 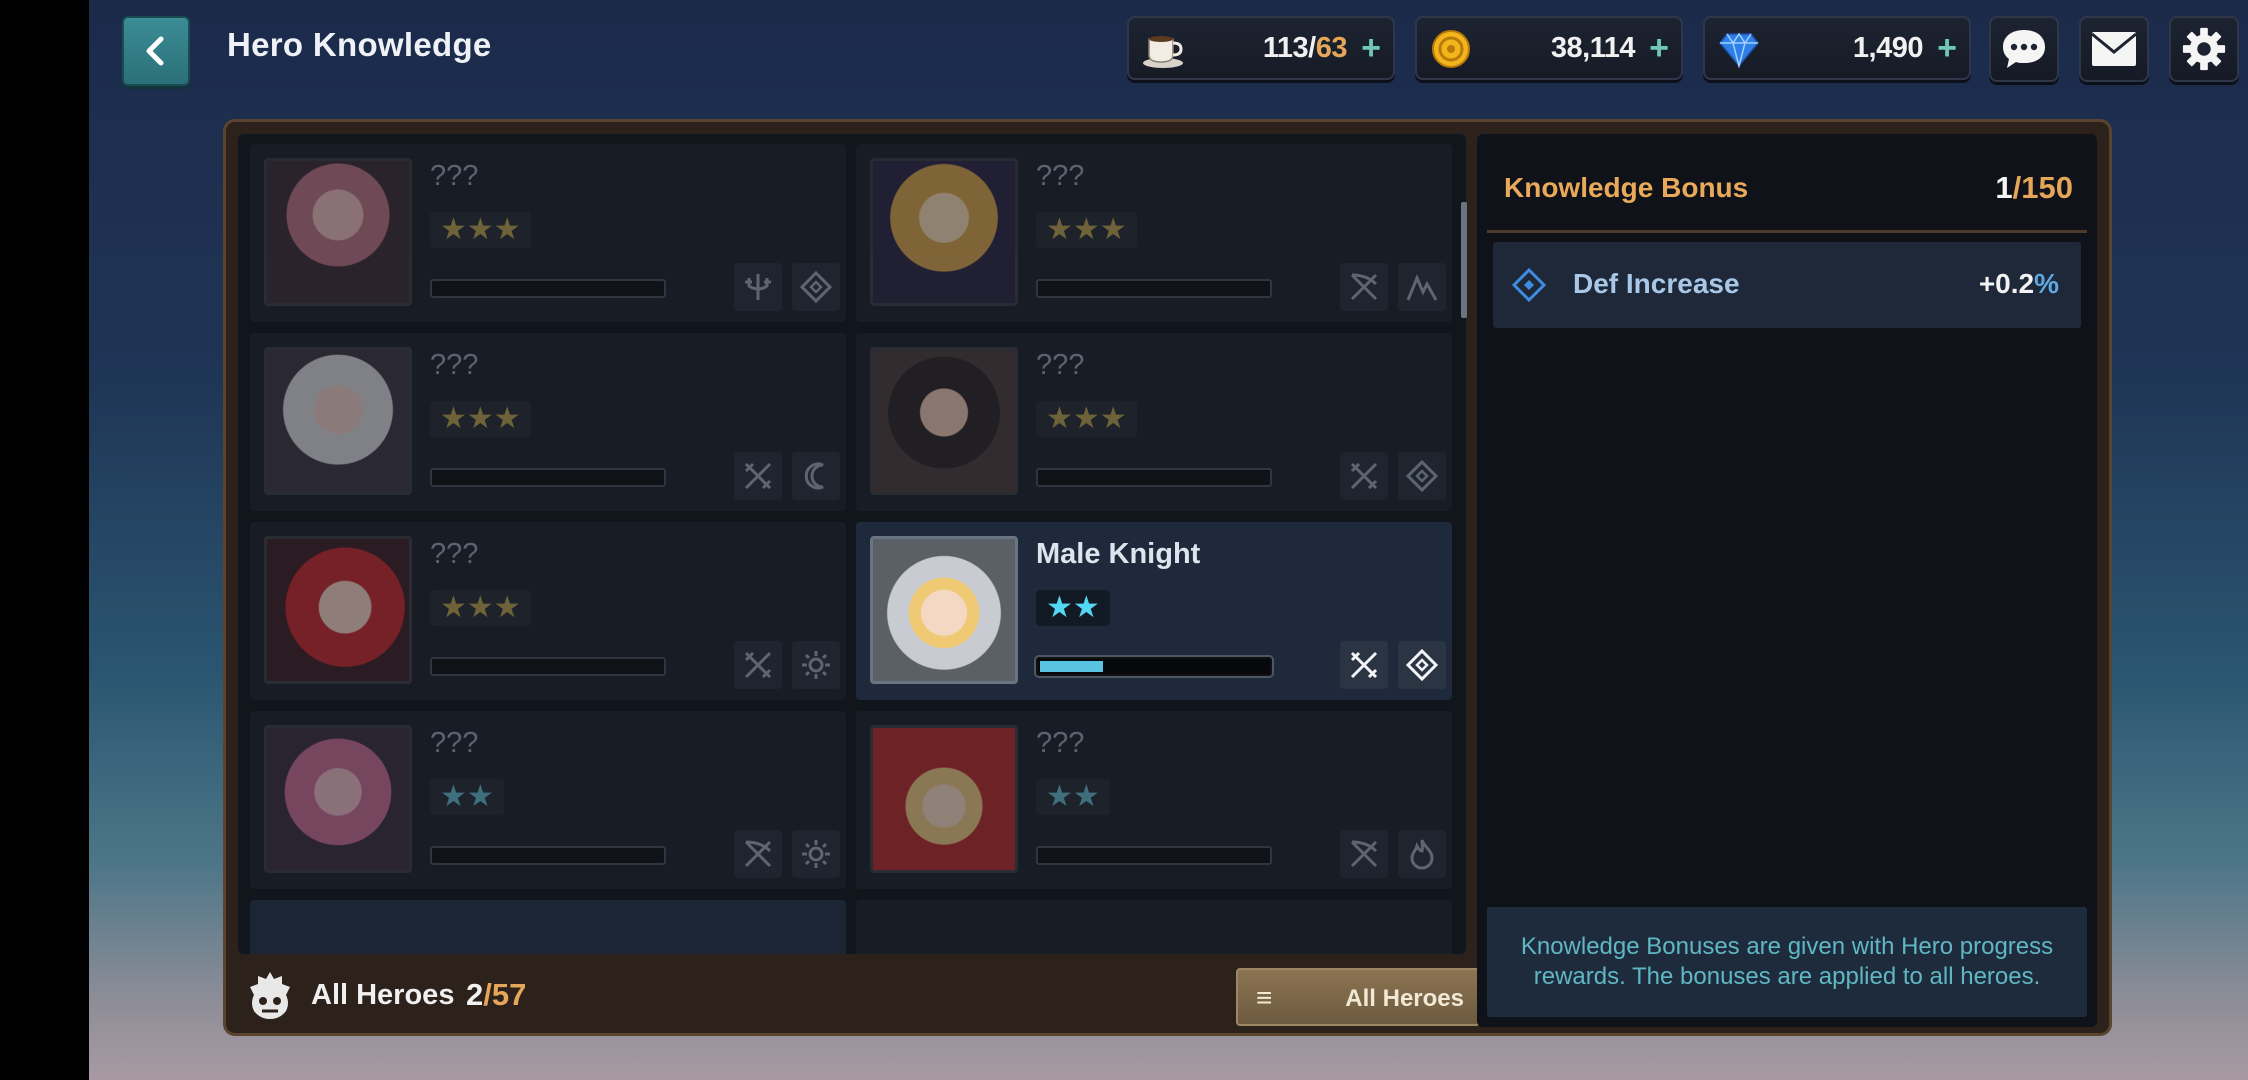 I want to click on crescent-moon-icon, so click(x=816, y=476).